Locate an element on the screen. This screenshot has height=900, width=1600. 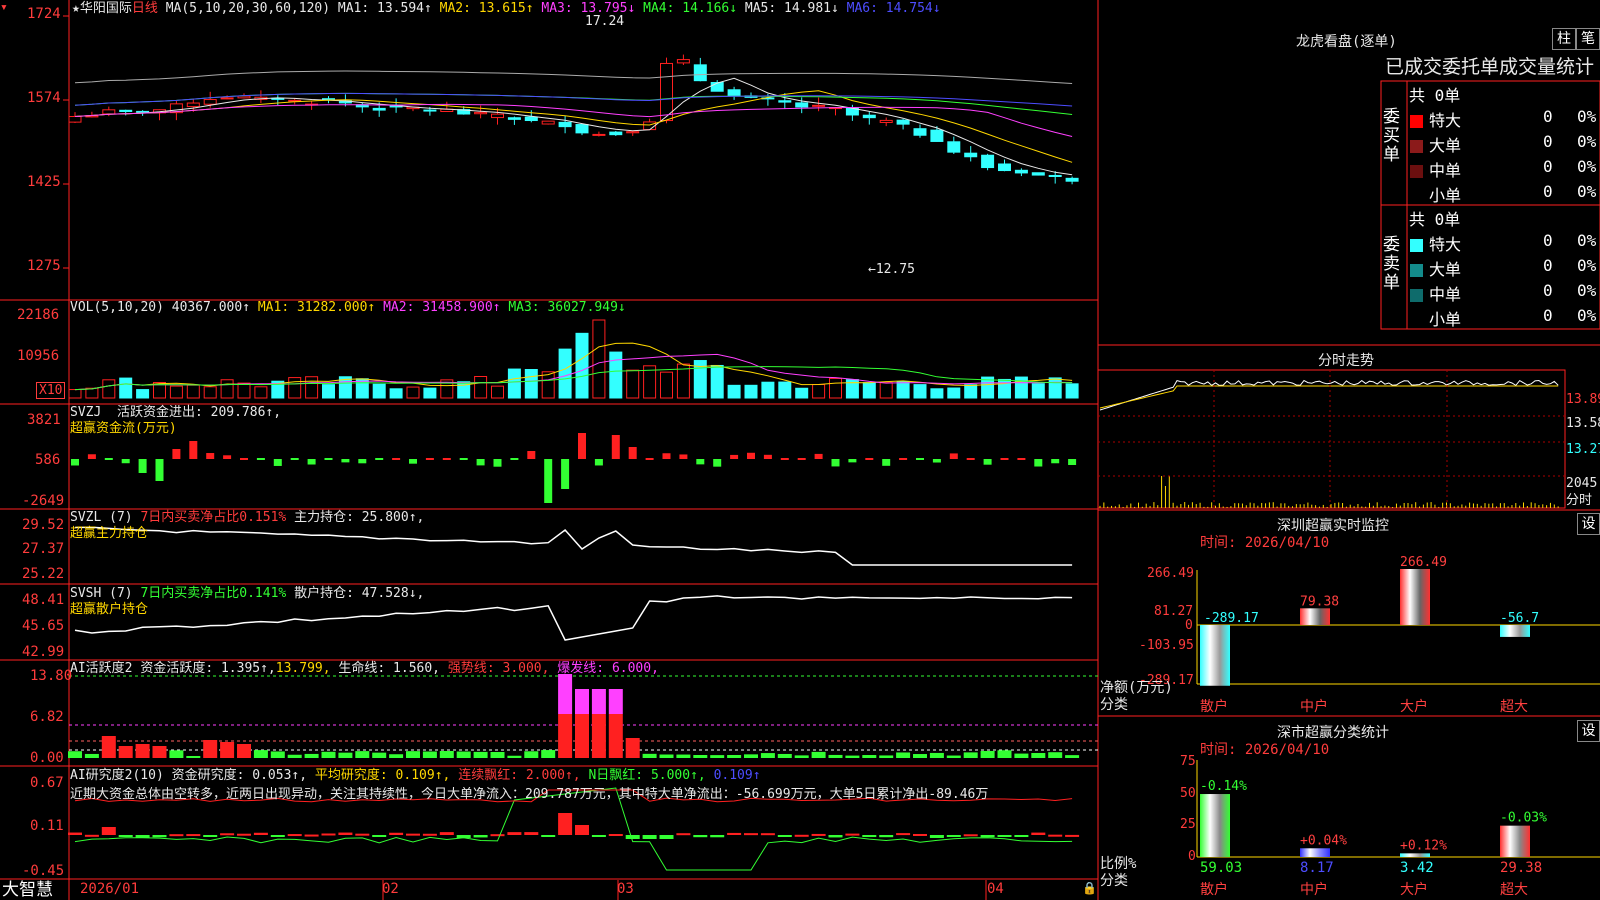
vol-axis-2: 10956 is located at coordinates (38, 356).